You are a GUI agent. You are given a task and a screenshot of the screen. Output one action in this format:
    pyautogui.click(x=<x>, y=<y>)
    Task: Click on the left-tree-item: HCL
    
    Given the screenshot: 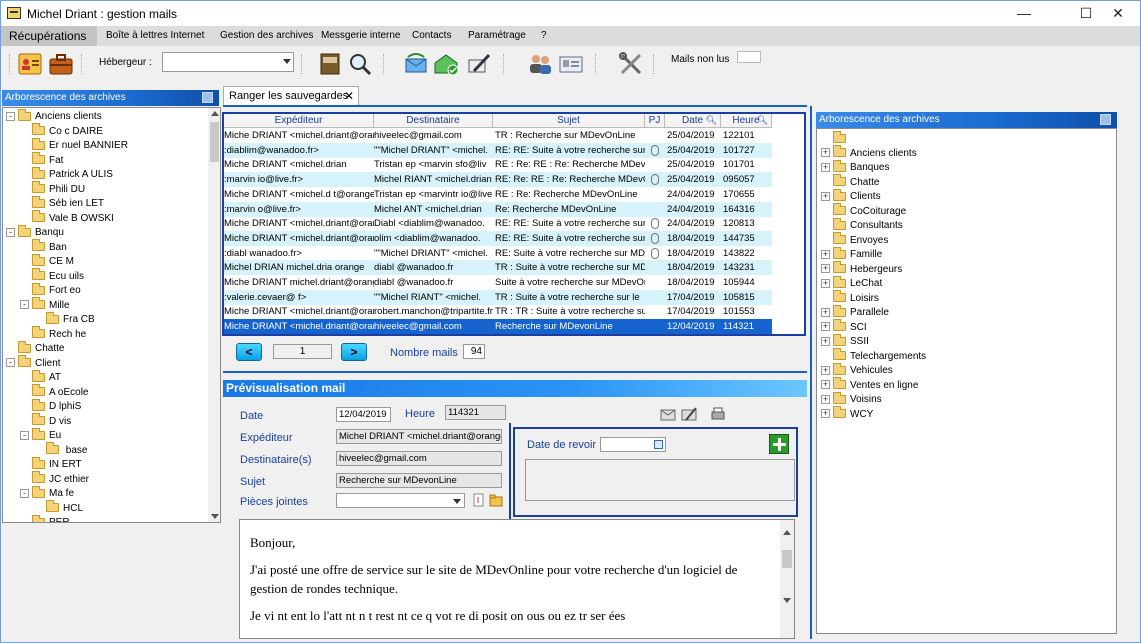 What is the action you would take?
    pyautogui.click(x=105, y=508)
    